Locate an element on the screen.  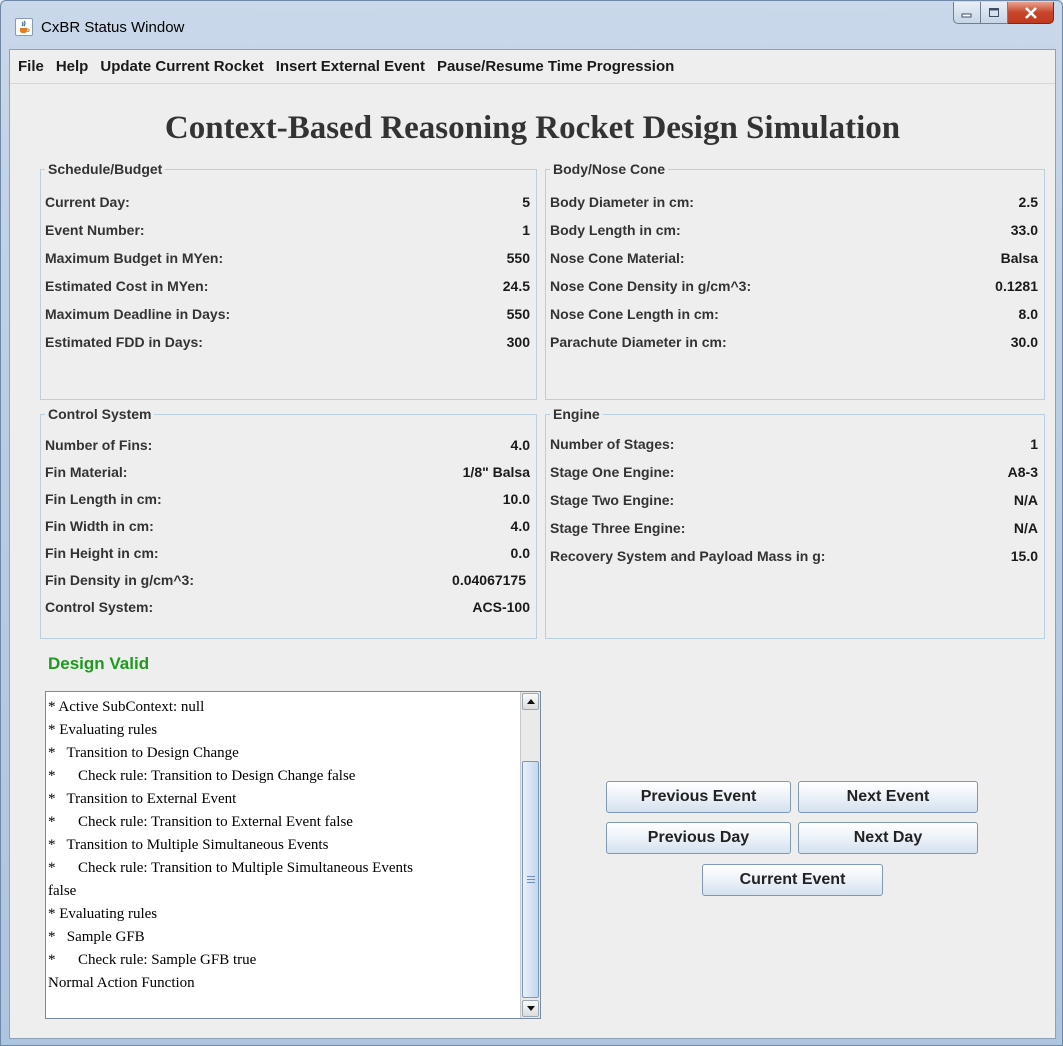
field-row: Stage Three Engine: N/A is located at coordinates (794, 529).